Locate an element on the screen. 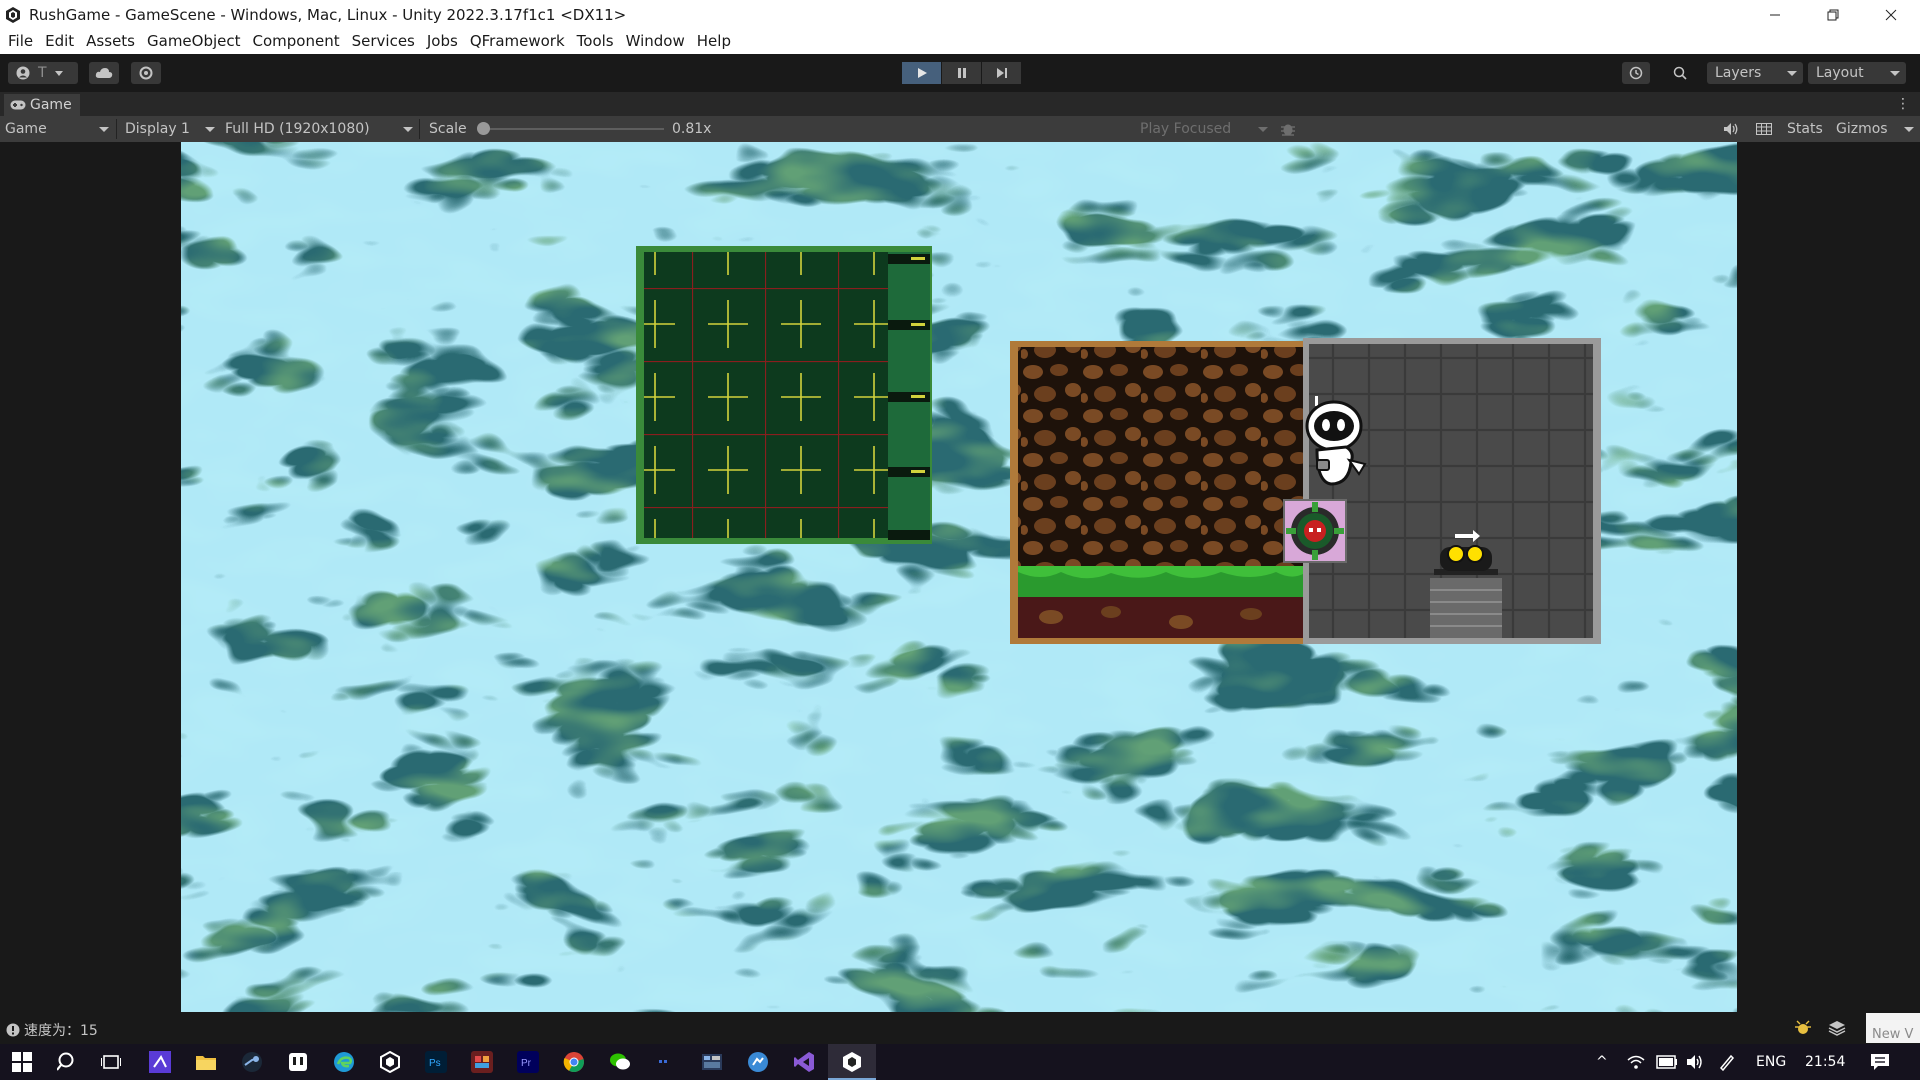 The height and width of the screenshot is (1080, 1920). taskbar-app-generic is located at coordinates (666, 1062).